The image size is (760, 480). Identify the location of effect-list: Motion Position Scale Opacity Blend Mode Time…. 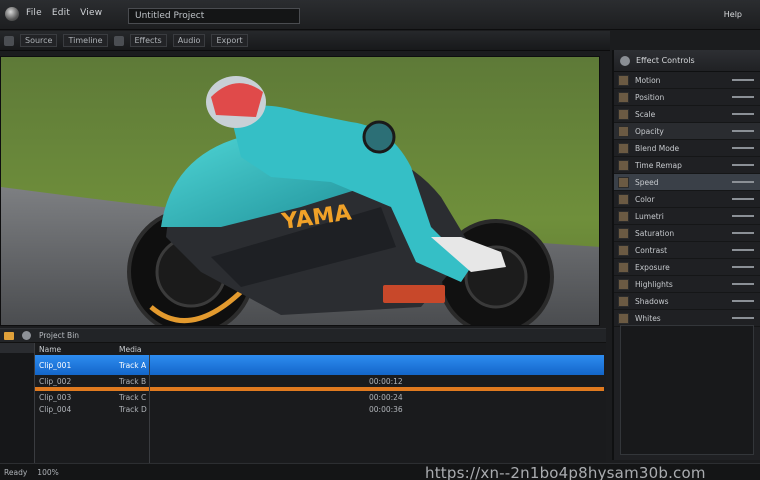
(687, 199).